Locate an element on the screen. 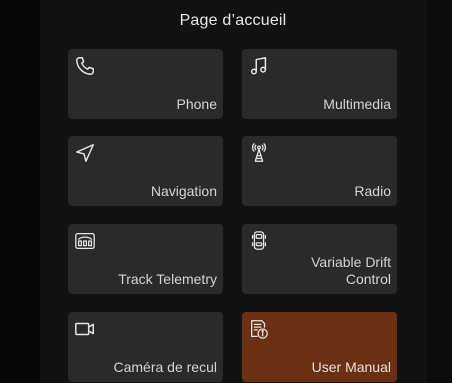  tile-label-variable-drift-control: Variable Drift Control is located at coordinates (351, 270).